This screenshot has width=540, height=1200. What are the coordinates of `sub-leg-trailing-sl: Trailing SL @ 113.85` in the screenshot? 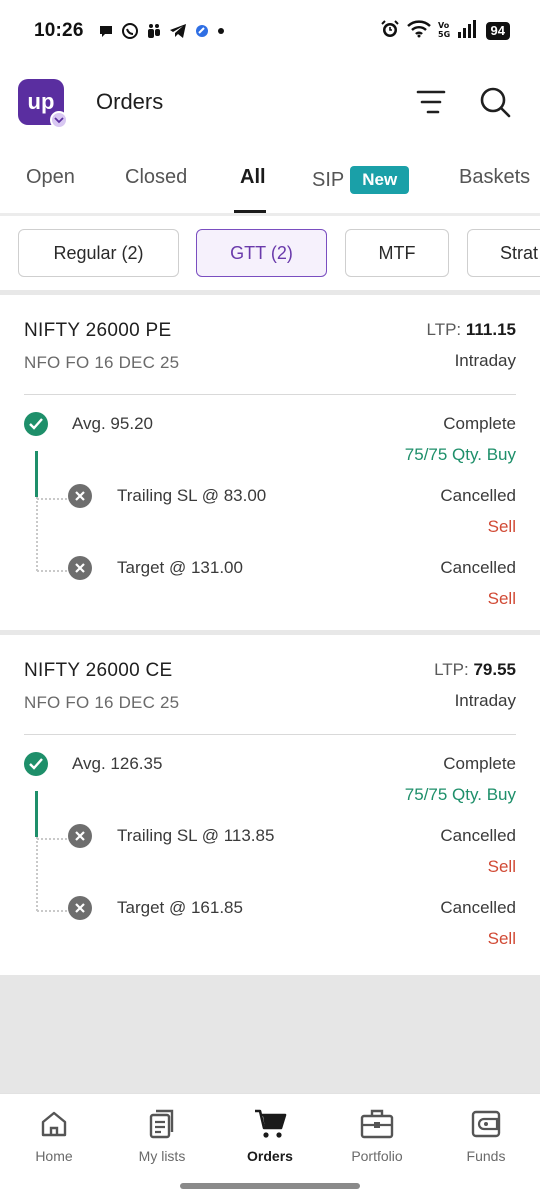 It's located at (196, 835).